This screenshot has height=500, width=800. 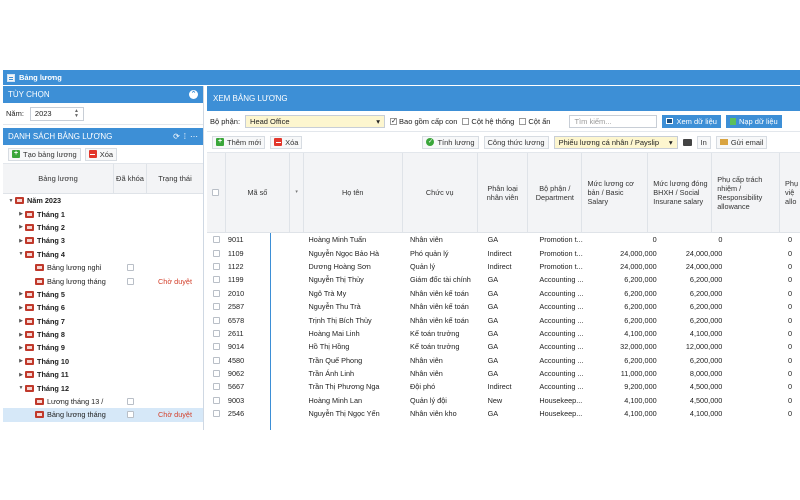 I want to click on print-button: In, so click(x=703, y=142).